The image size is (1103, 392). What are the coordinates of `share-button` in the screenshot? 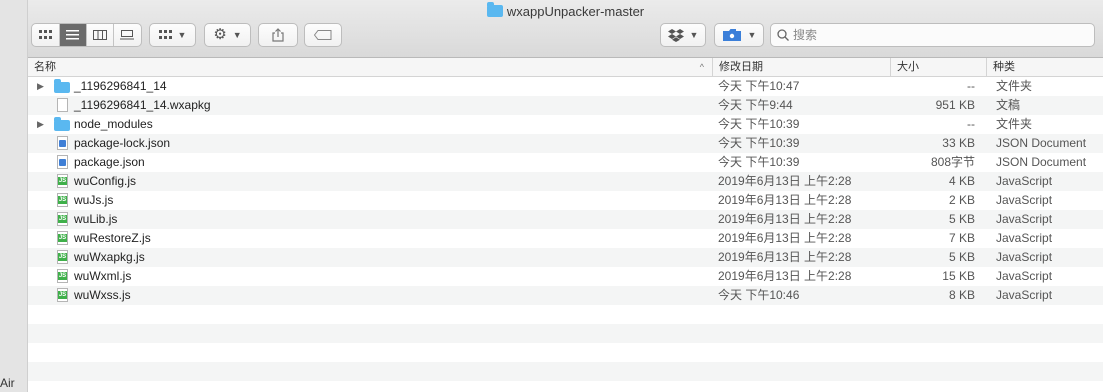 It's located at (278, 35).